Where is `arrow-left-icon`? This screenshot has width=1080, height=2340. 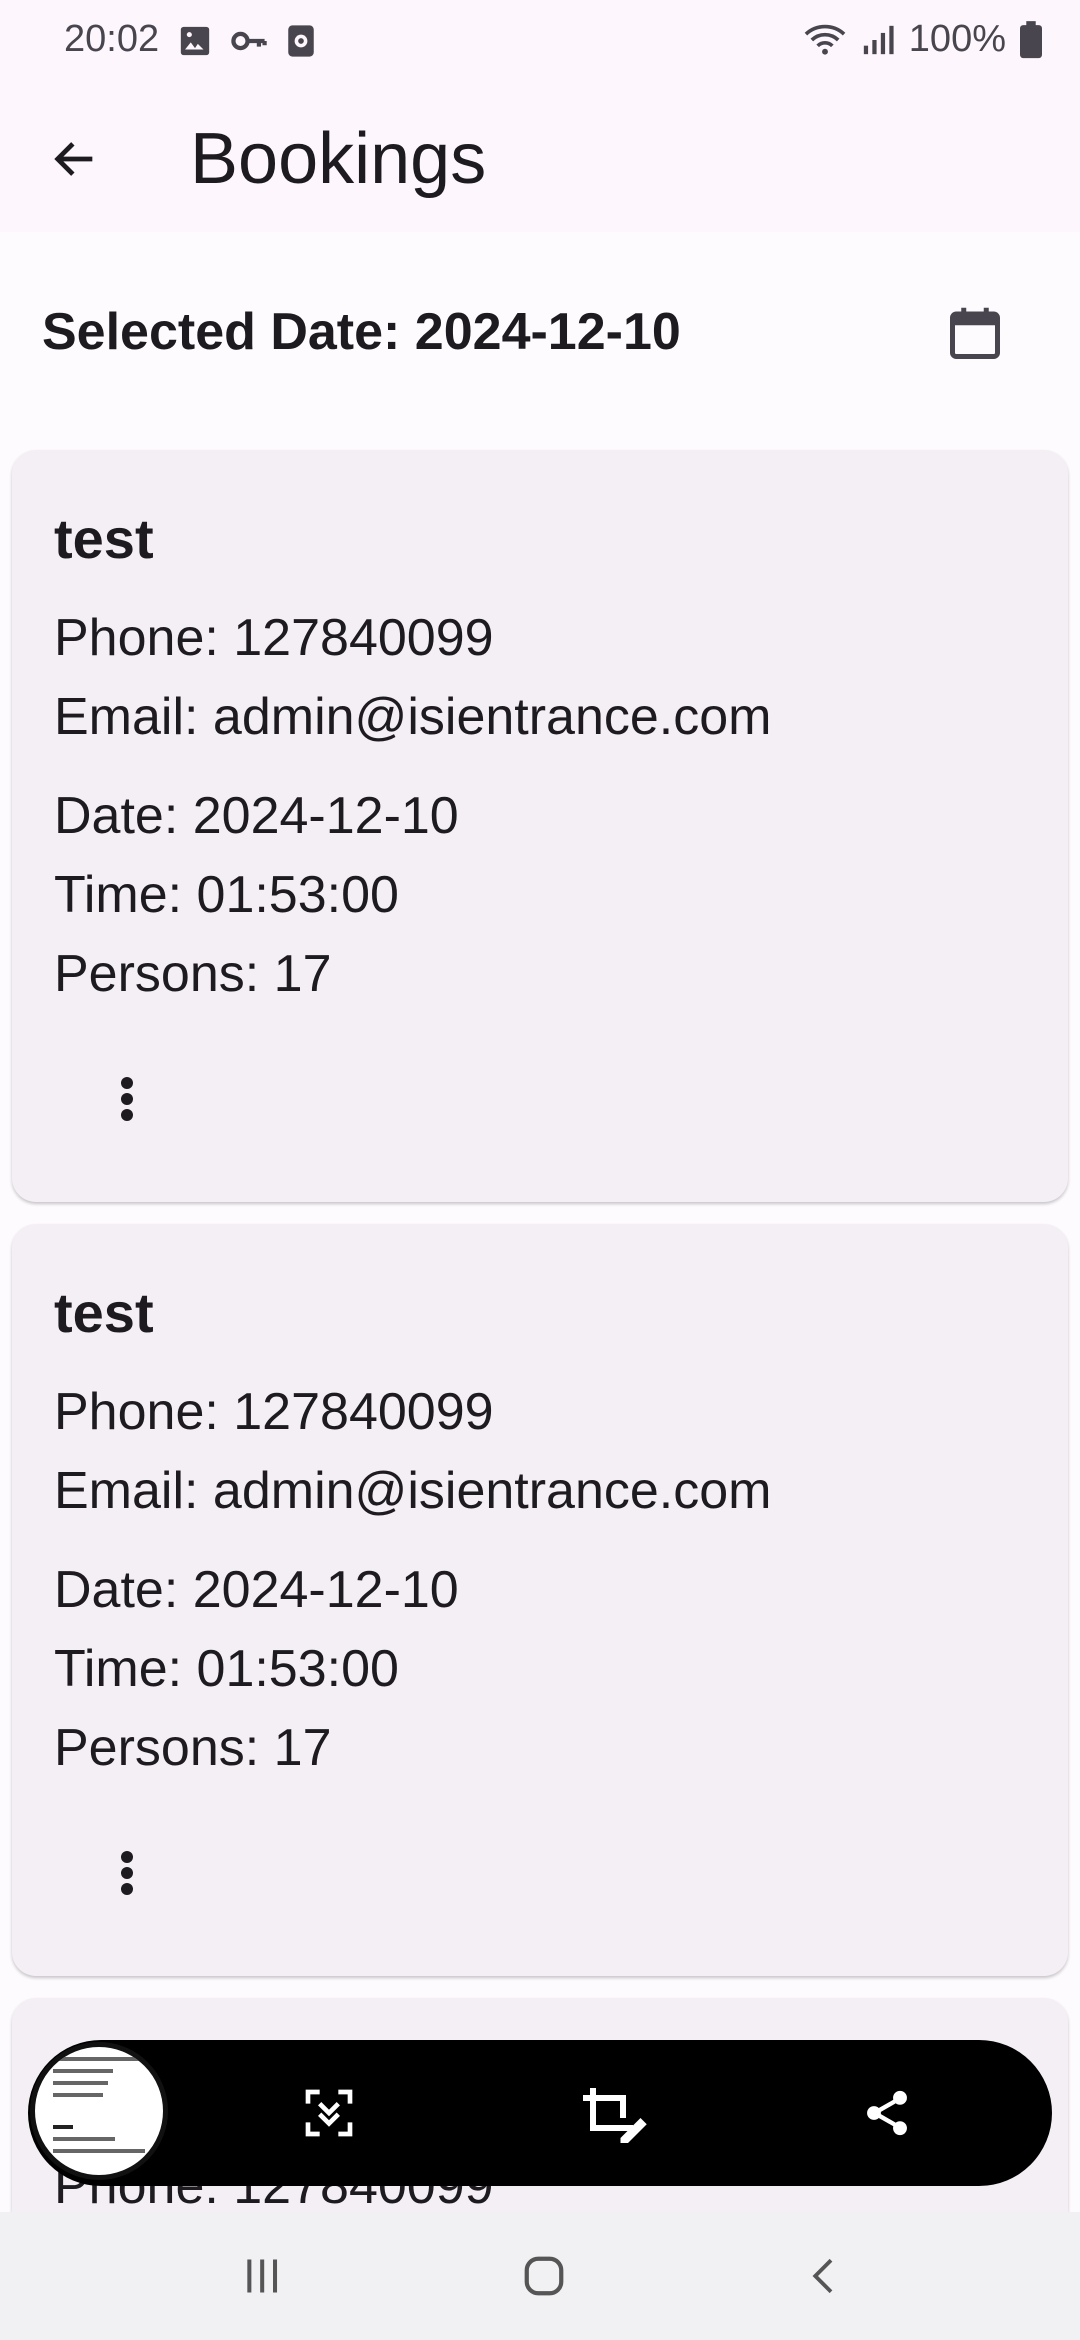 arrow-left-icon is located at coordinates (75, 159).